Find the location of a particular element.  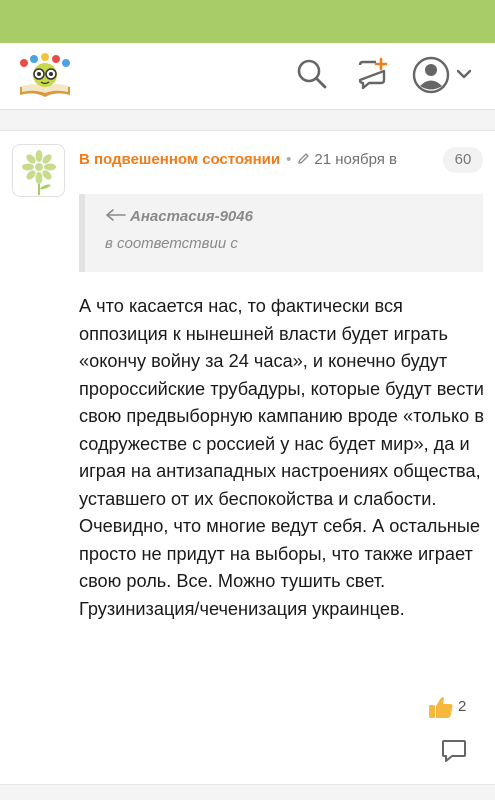

like-button: 2 is located at coordinates (455, 707).